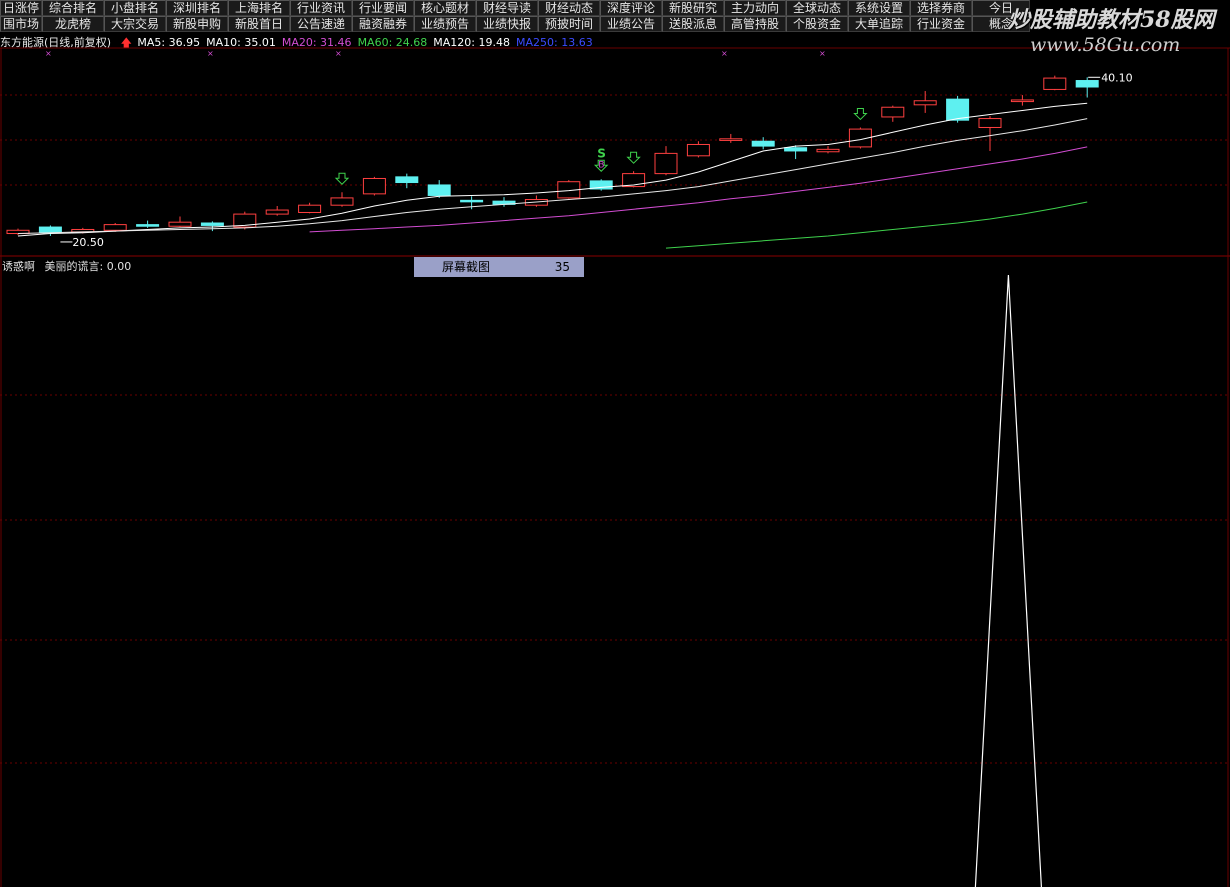 This screenshot has height=887, width=1230. Describe the element at coordinates (392, 42) in the screenshot. I see `ma-indicator: MA60: 24.68` at that location.